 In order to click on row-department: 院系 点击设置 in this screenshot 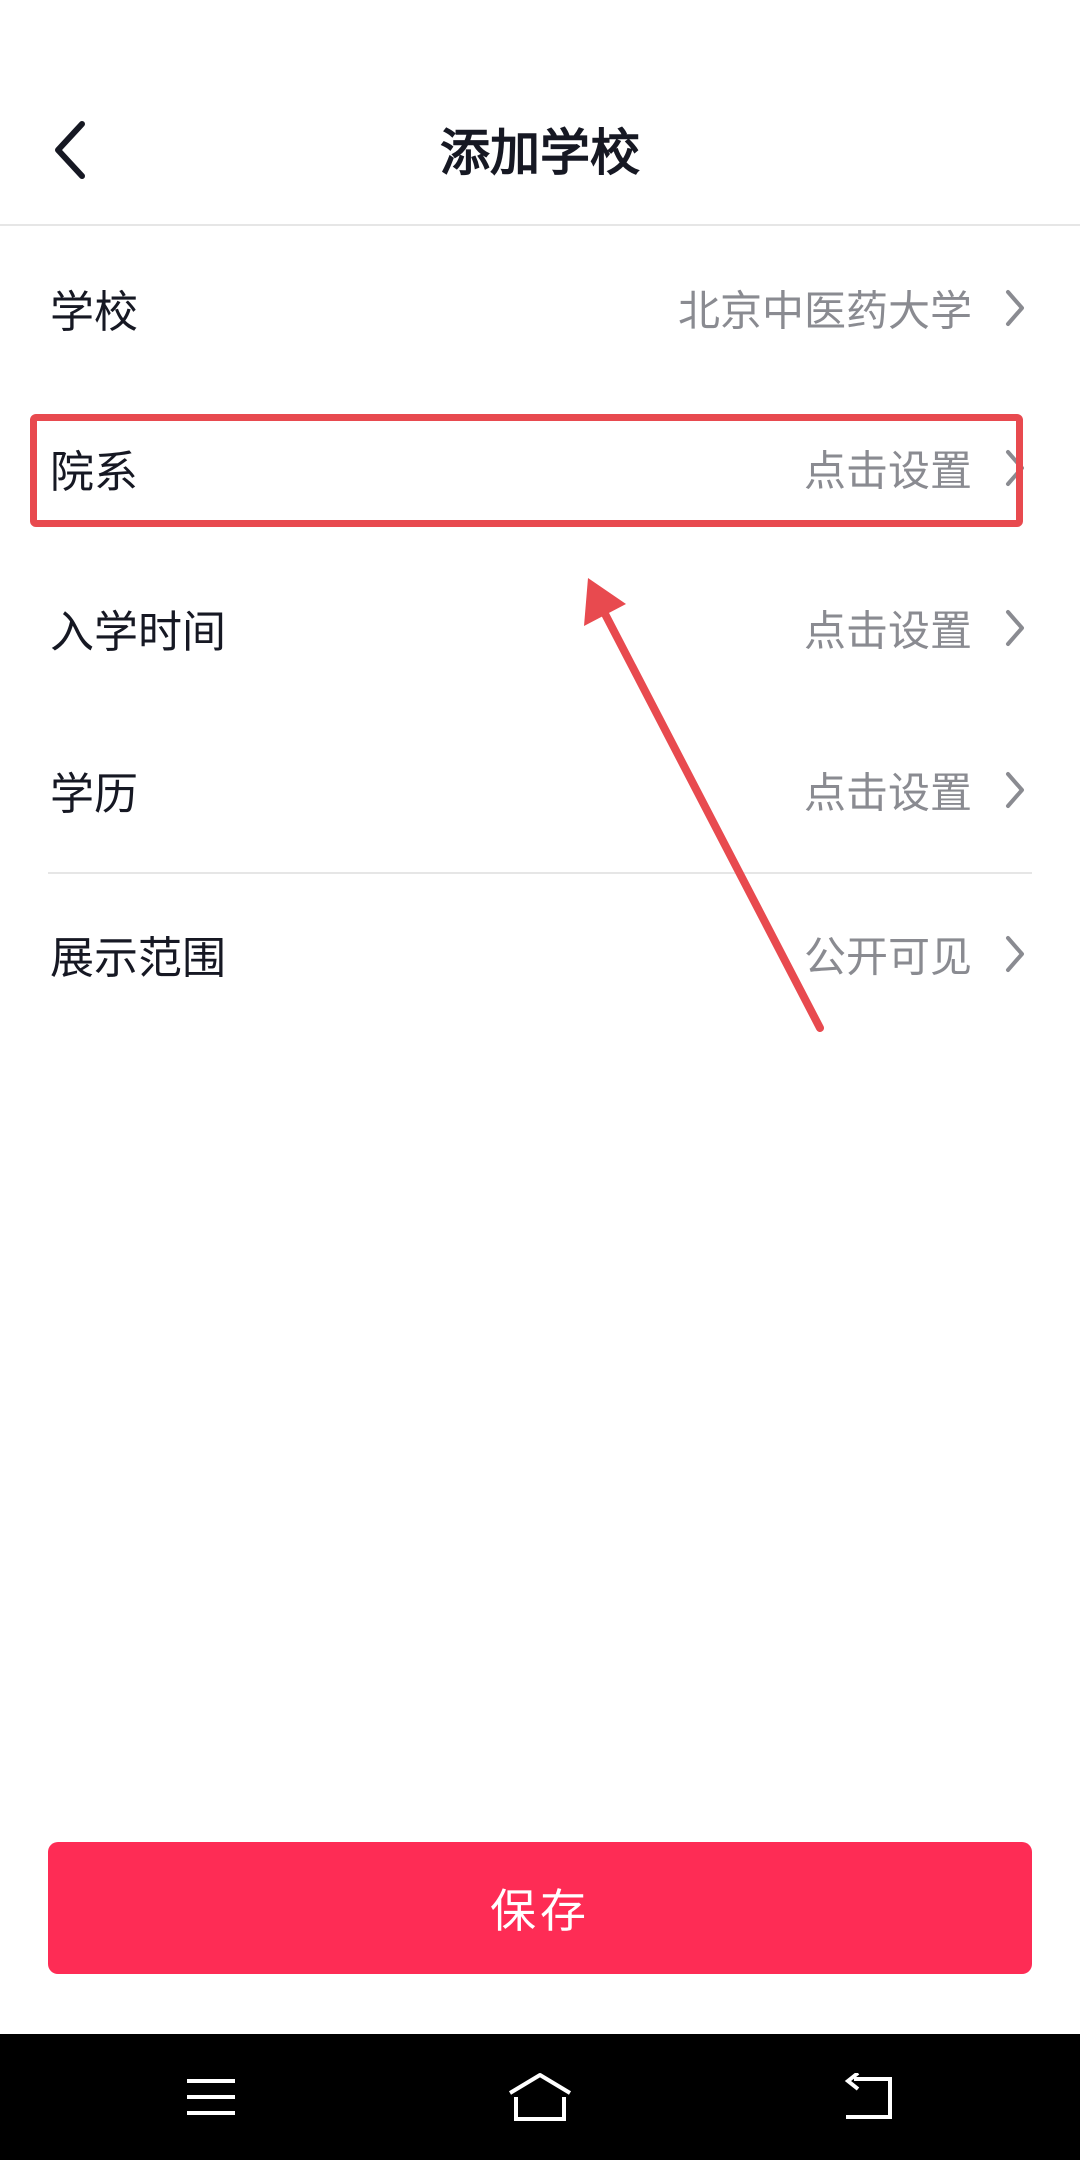, I will do `click(540, 468)`.